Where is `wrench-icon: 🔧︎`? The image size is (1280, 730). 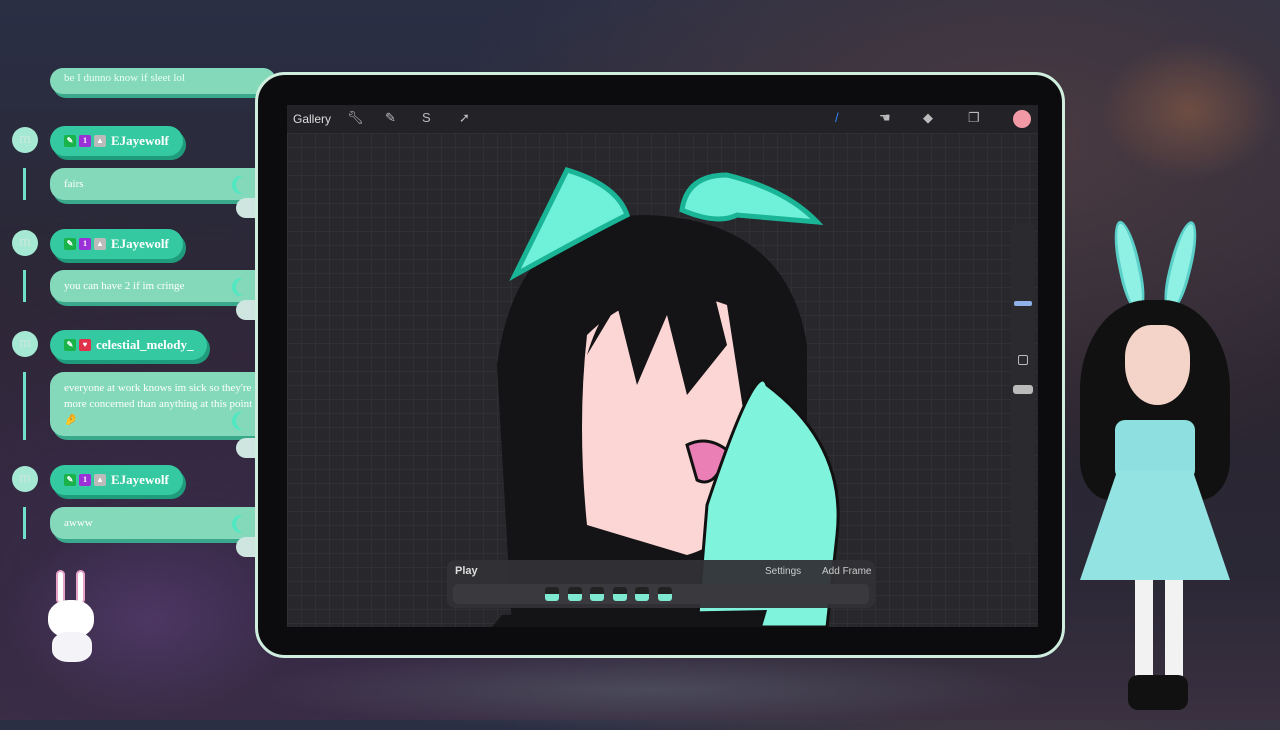
wrench-icon: 🔧︎ is located at coordinates (355, 118).